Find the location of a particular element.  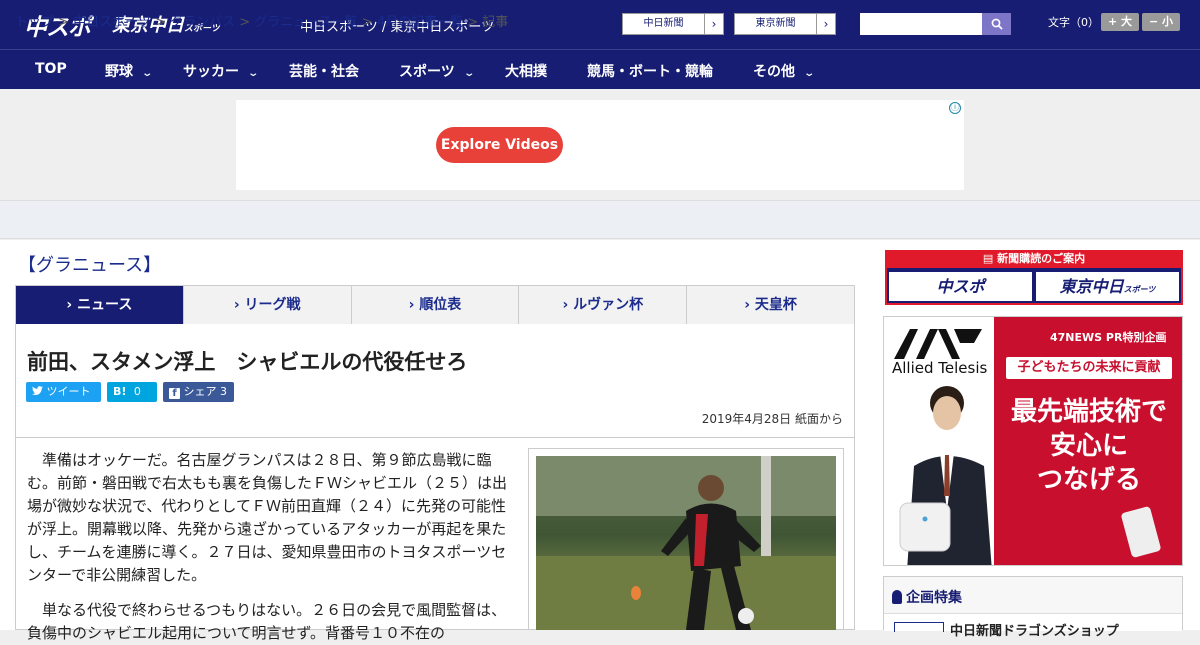

chunichi-shimbun-label: 中日新聞 is located at coordinates (664, 24).